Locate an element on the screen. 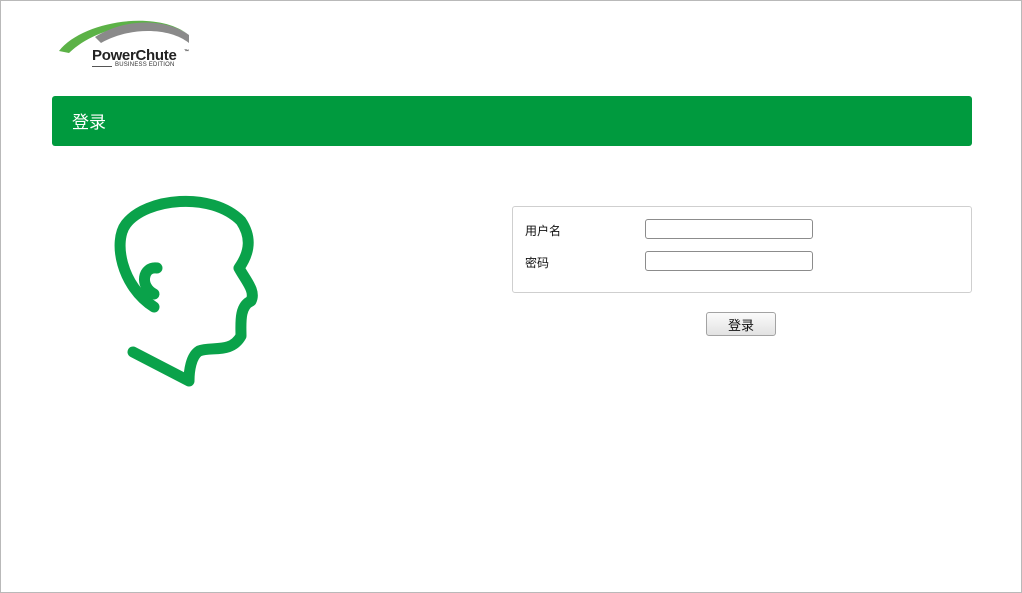  logo-trademark: ™ is located at coordinates (186, 52).